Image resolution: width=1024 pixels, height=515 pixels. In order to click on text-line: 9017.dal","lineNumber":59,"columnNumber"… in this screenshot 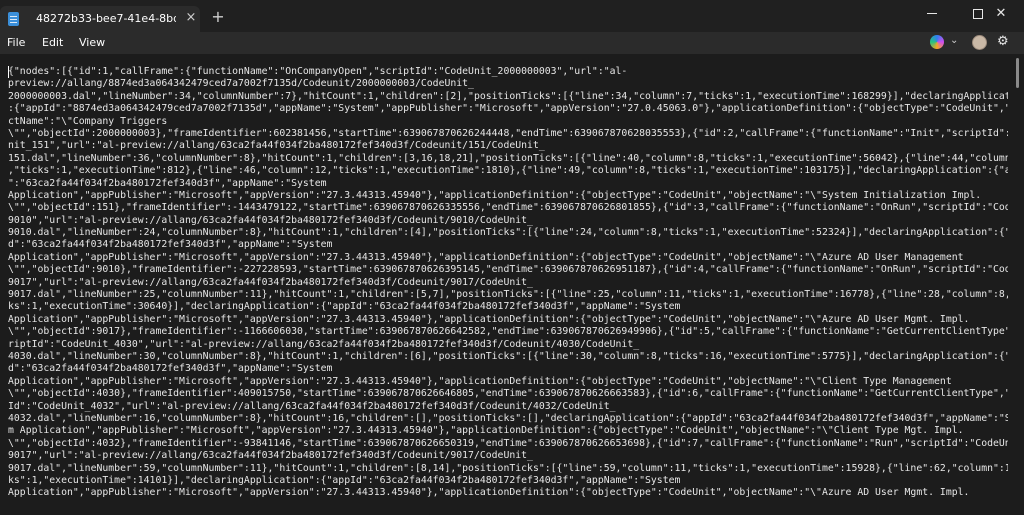, I will do `click(508, 469)`.